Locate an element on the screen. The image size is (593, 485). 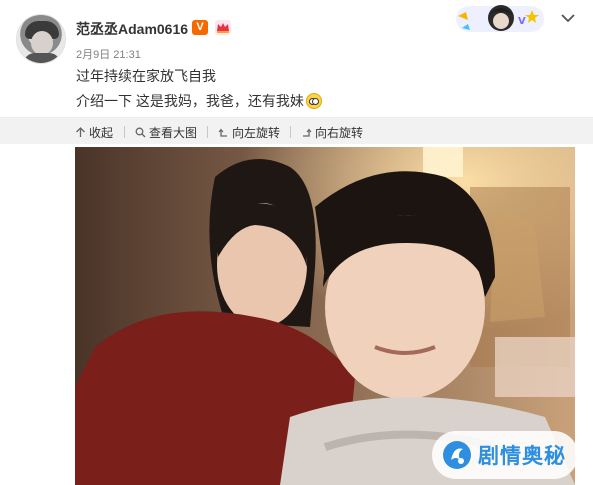
collapse-button: 收起 is located at coordinates (94, 132).